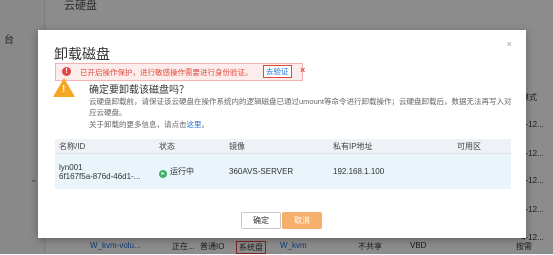 This screenshot has height=255, width=553. What do you see at coordinates (166, 72) in the screenshot?
I see `alert-message: 已开启操作保护，进行敏感操作需要进行身份验证。` at bounding box center [166, 72].